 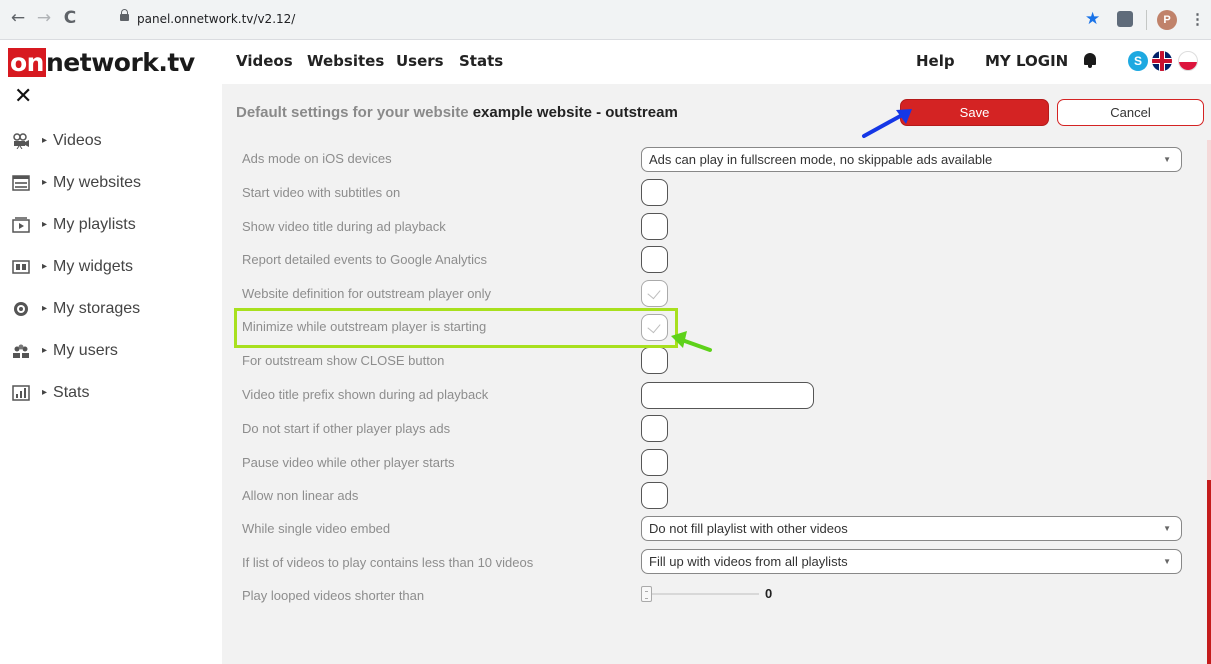 I want to click on scrollbar-track-highlight, so click(x=1209, y=310).